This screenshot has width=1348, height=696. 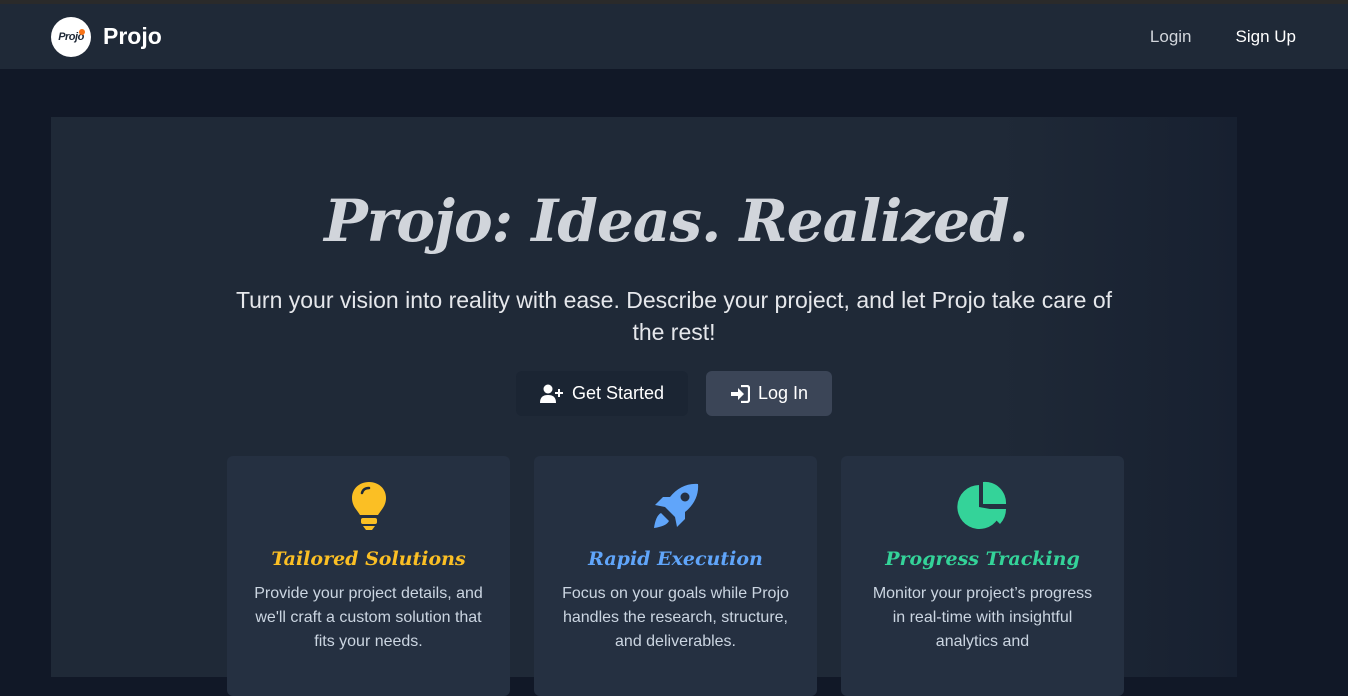 What do you see at coordinates (740, 393) in the screenshot?
I see `sign-in-icon` at bounding box center [740, 393].